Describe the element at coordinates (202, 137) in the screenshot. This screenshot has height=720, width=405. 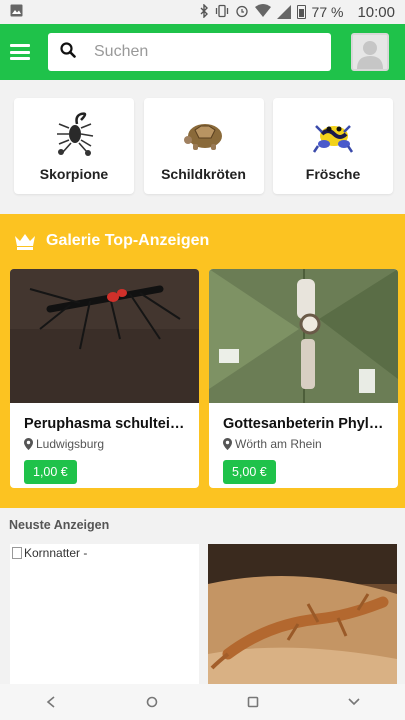
I see `tortoise-icon` at that location.